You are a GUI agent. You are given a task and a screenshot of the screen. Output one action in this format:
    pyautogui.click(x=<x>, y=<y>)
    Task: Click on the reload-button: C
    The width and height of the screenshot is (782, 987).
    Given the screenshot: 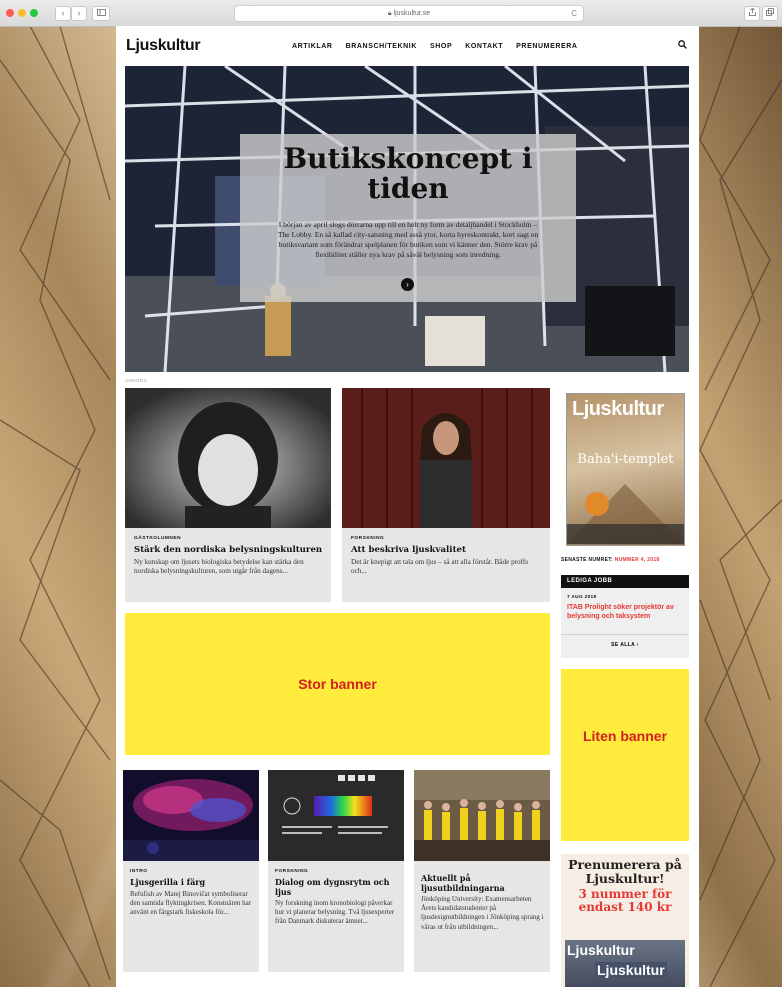 What is the action you would take?
    pyautogui.click(x=574, y=13)
    